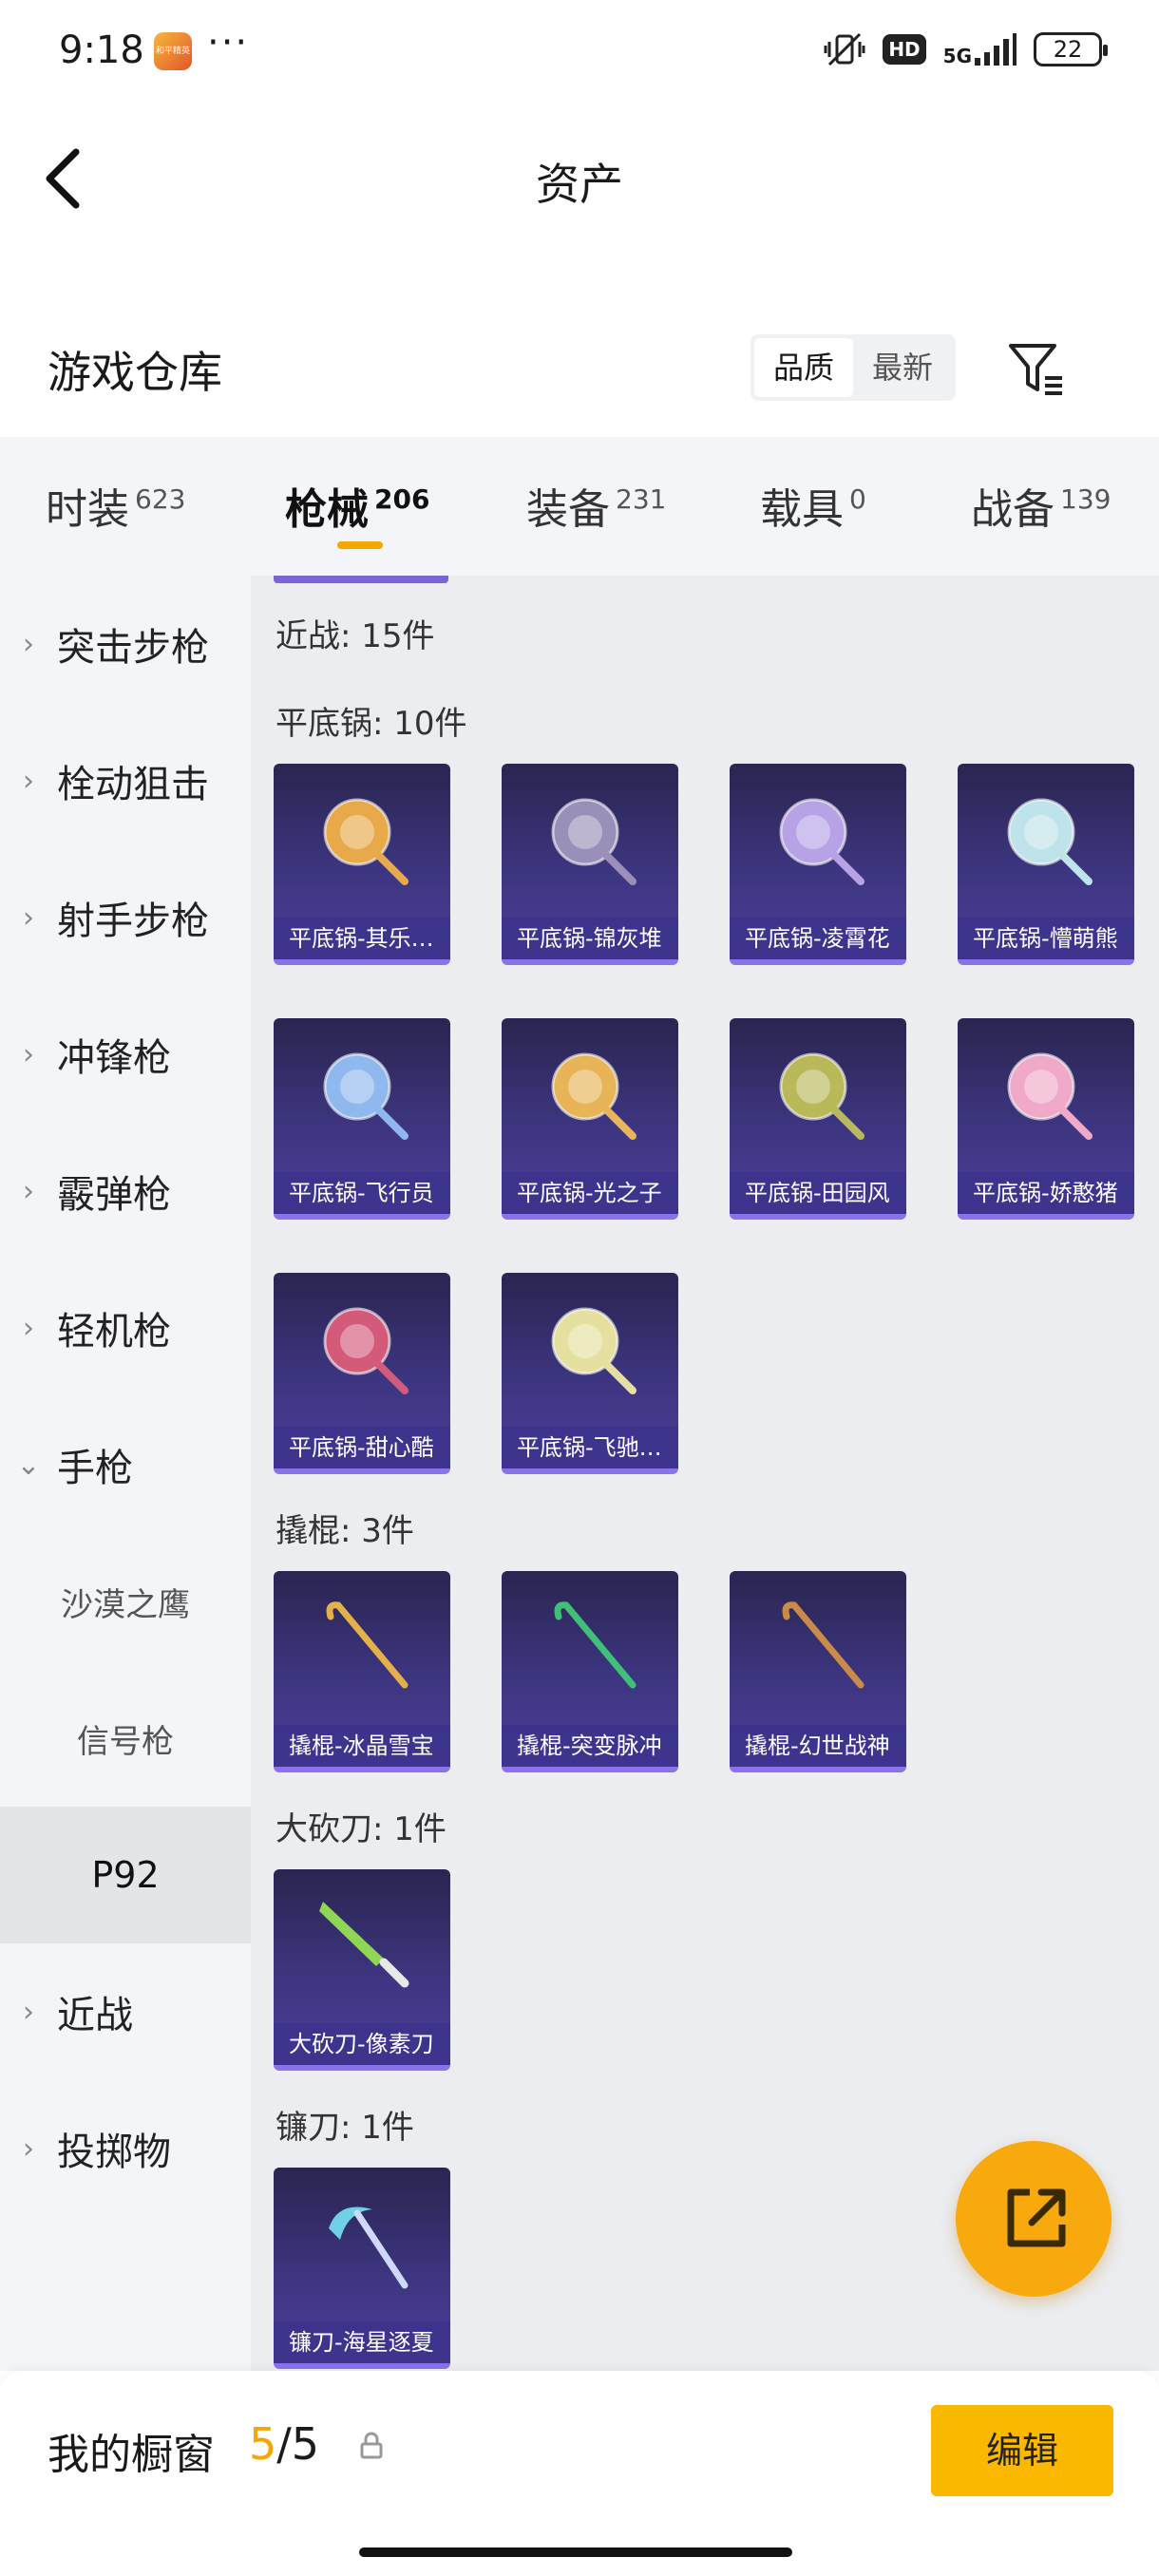  I want to click on filter-icon, so click(1035, 369).